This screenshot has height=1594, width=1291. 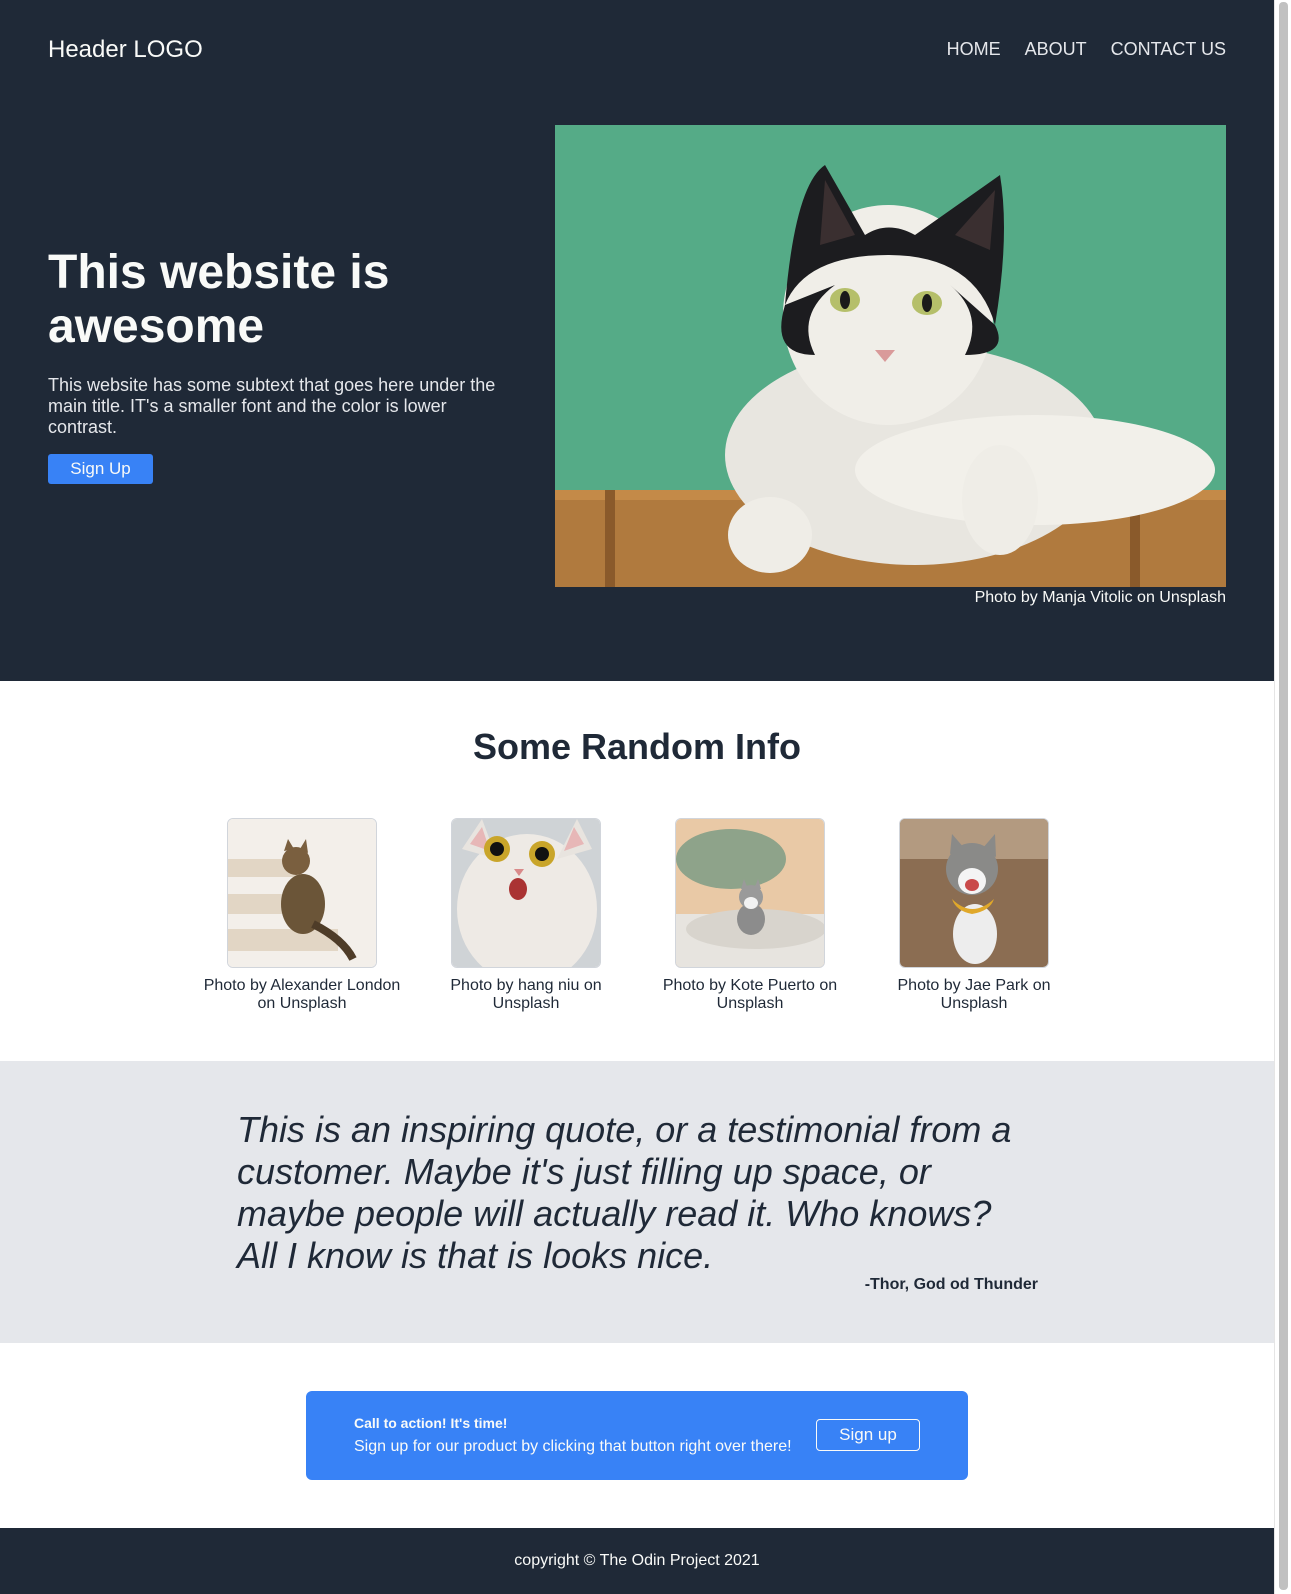 I want to click on hero-title: This website is awesome, so click(x=219, y=299).